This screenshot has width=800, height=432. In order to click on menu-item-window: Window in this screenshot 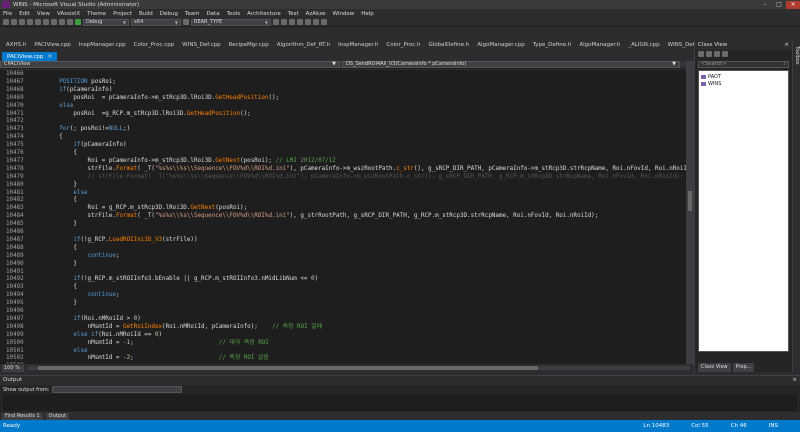, I will do `click(344, 14)`.